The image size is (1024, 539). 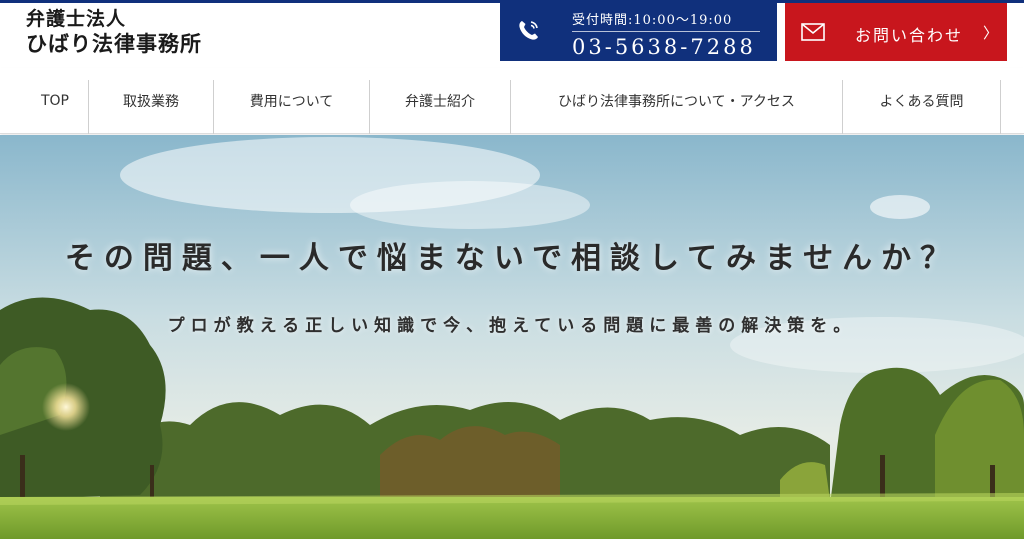 I want to click on nav-item-lawyers: 弁護士紹介, so click(x=440, y=101).